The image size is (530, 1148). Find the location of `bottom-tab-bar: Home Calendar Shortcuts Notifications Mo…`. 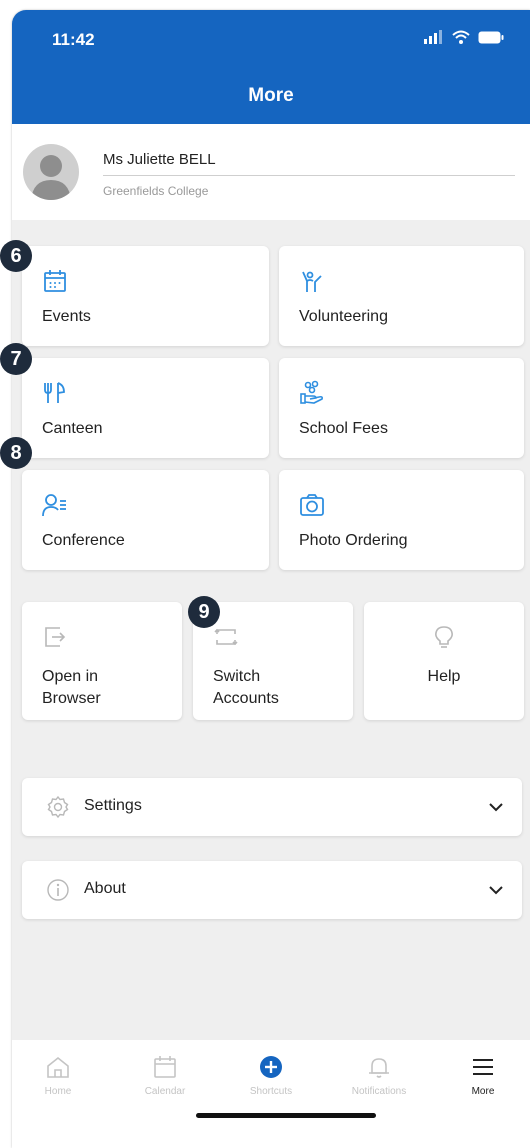

bottom-tab-bar: Home Calendar Shortcuts Notifications Mo… is located at coordinates (271, 1094).